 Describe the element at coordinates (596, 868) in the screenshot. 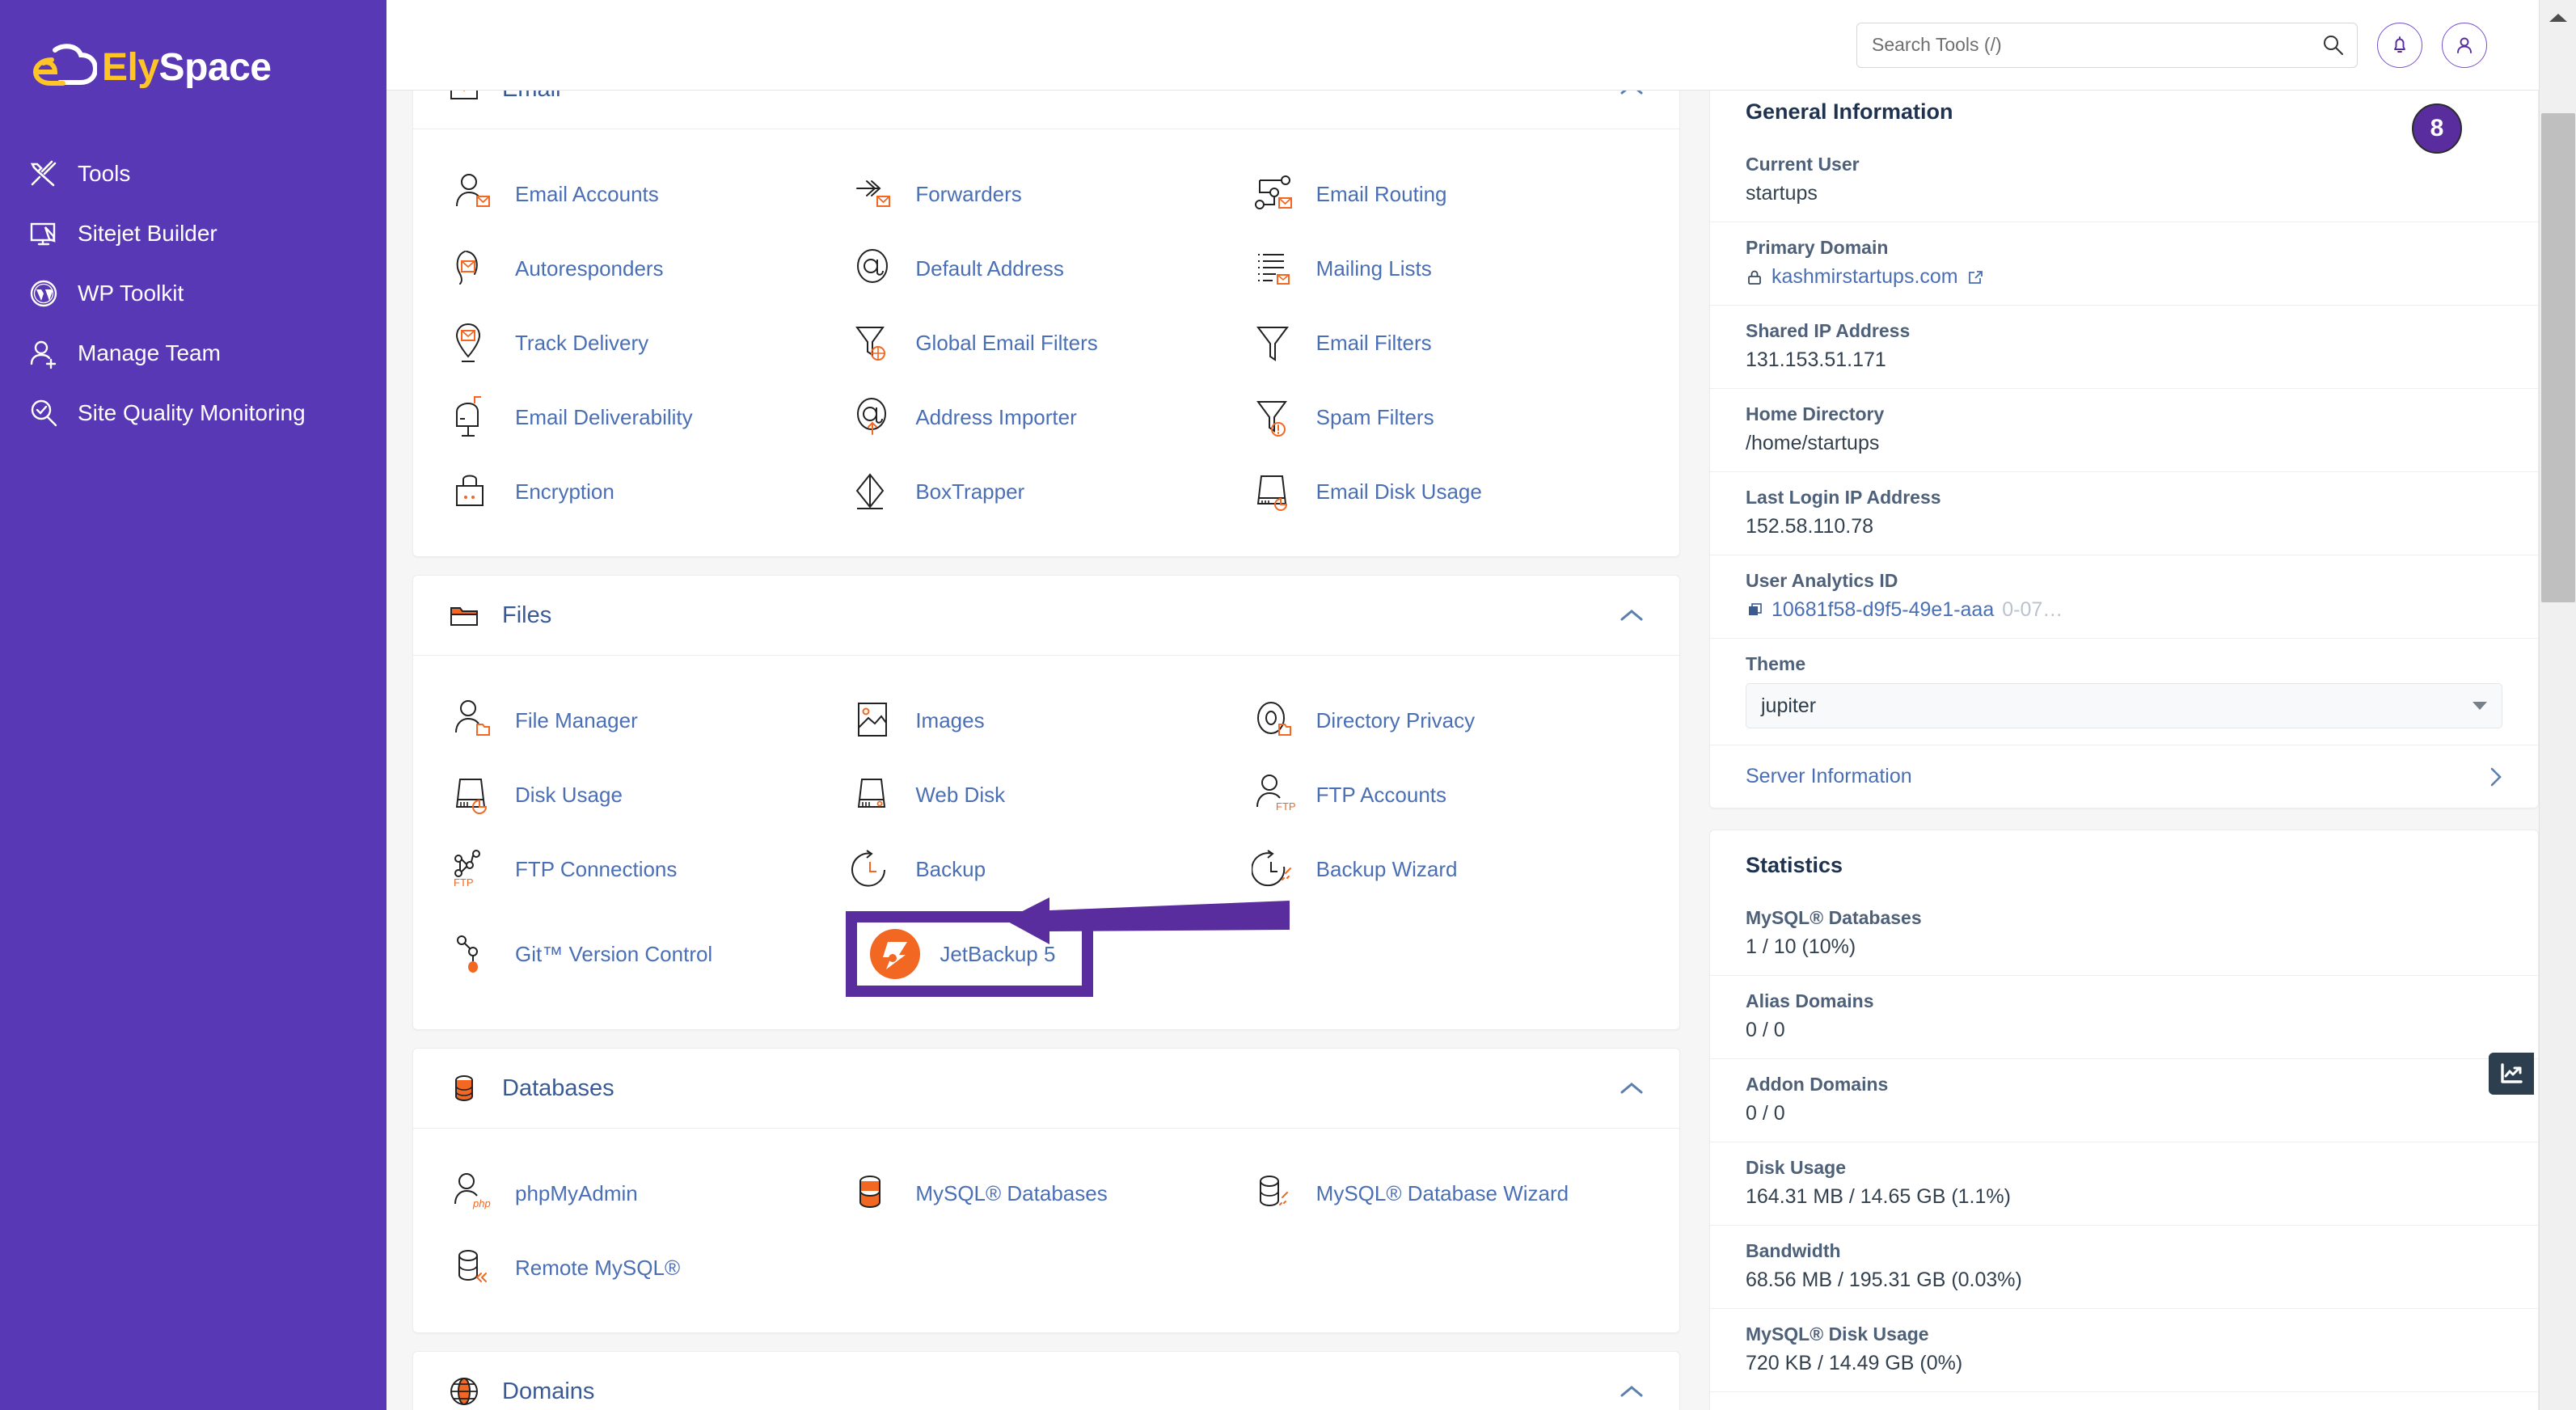

I see `tool-label: FTP Connections` at that location.